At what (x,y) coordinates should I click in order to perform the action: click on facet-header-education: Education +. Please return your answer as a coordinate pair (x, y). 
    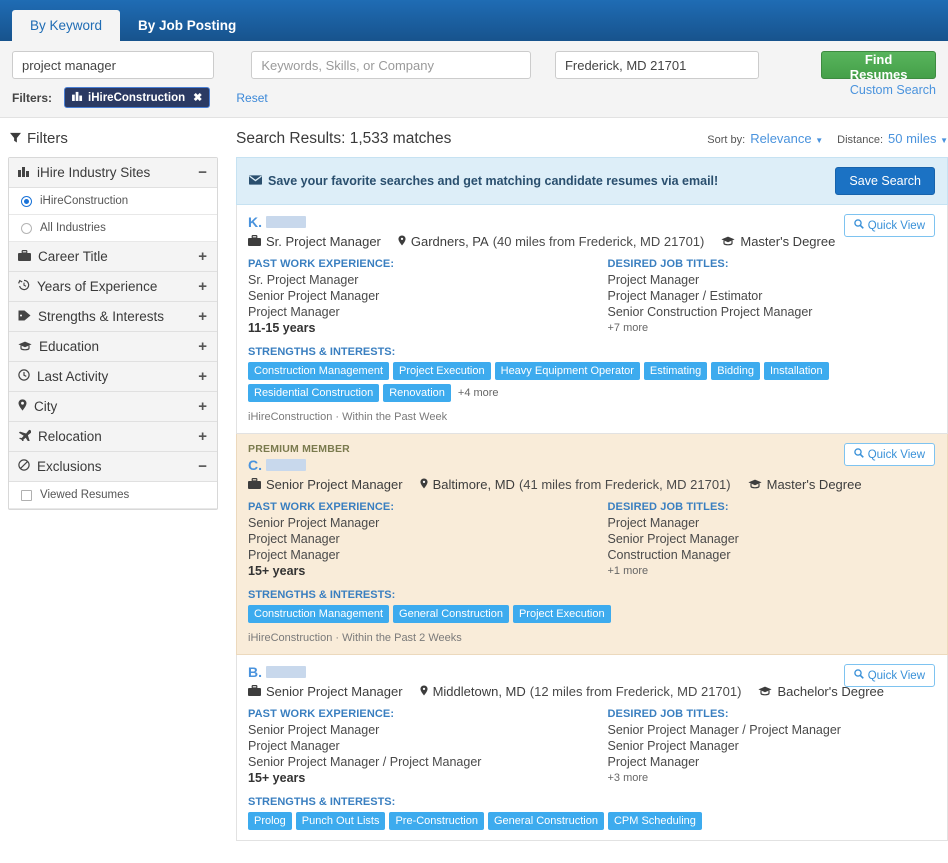
    Looking at the image, I should click on (113, 347).